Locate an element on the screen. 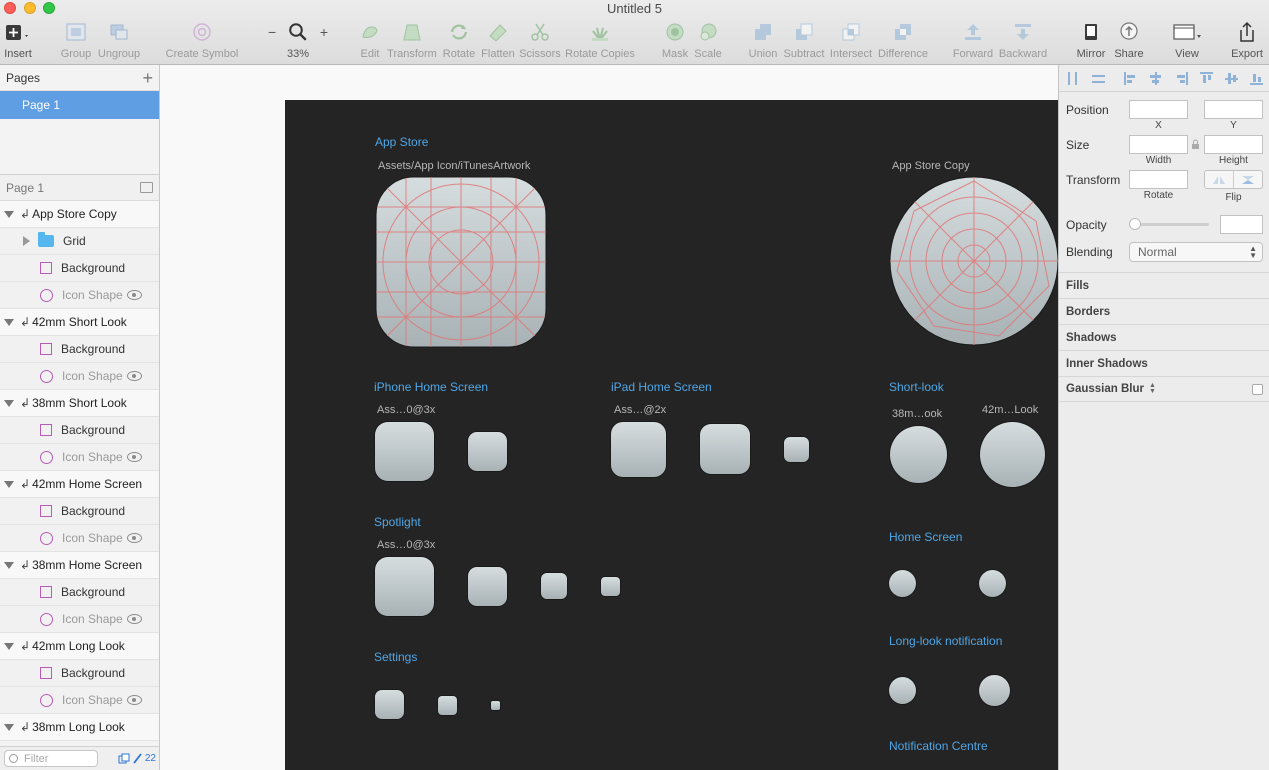 Image resolution: width=1269 pixels, height=770 pixels. spotlight-title: Spotlight is located at coordinates (397, 522).